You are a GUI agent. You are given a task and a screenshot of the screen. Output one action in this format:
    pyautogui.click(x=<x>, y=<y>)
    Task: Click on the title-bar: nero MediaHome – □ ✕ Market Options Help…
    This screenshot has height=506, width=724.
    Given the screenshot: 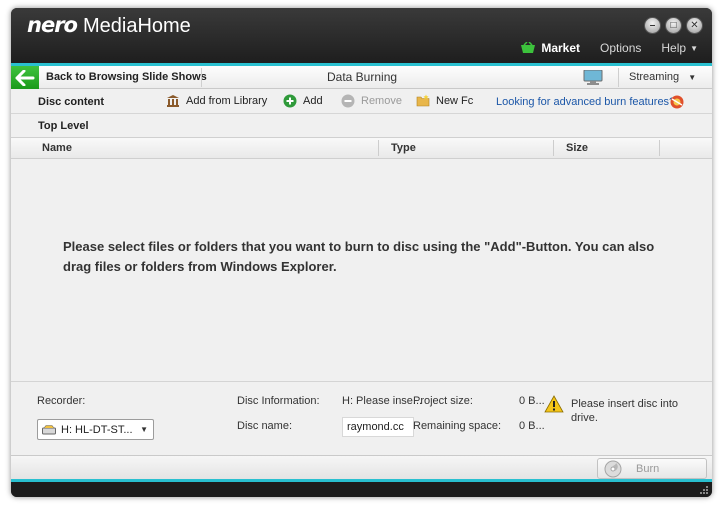 What is the action you would take?
    pyautogui.click(x=361, y=35)
    